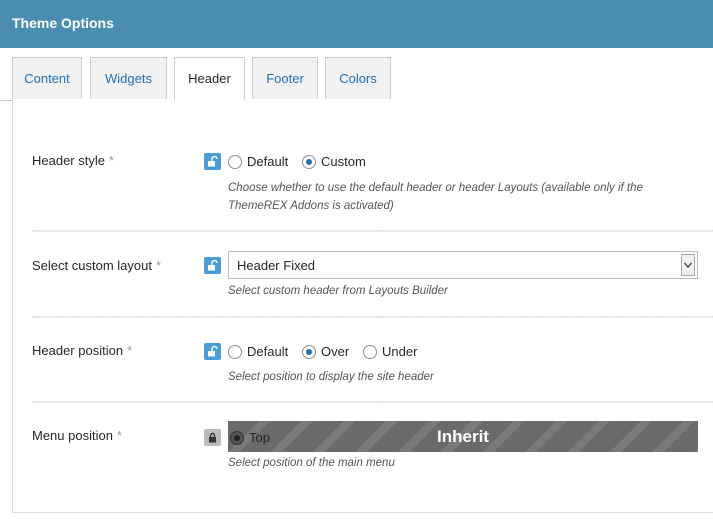 This screenshot has height=519, width=713. I want to click on tab-widgets: Widgets, so click(128, 78).